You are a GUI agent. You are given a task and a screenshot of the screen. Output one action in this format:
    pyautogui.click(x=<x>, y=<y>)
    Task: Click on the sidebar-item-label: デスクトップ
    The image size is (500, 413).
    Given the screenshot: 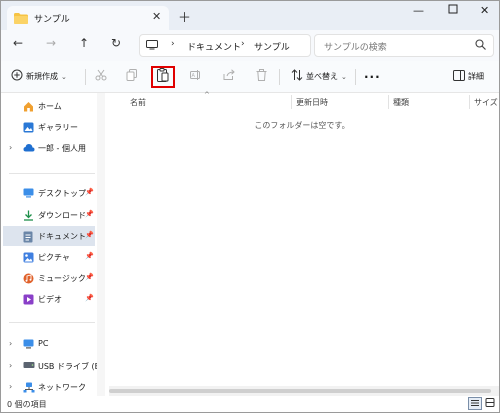 What is the action you would take?
    pyautogui.click(x=62, y=193)
    